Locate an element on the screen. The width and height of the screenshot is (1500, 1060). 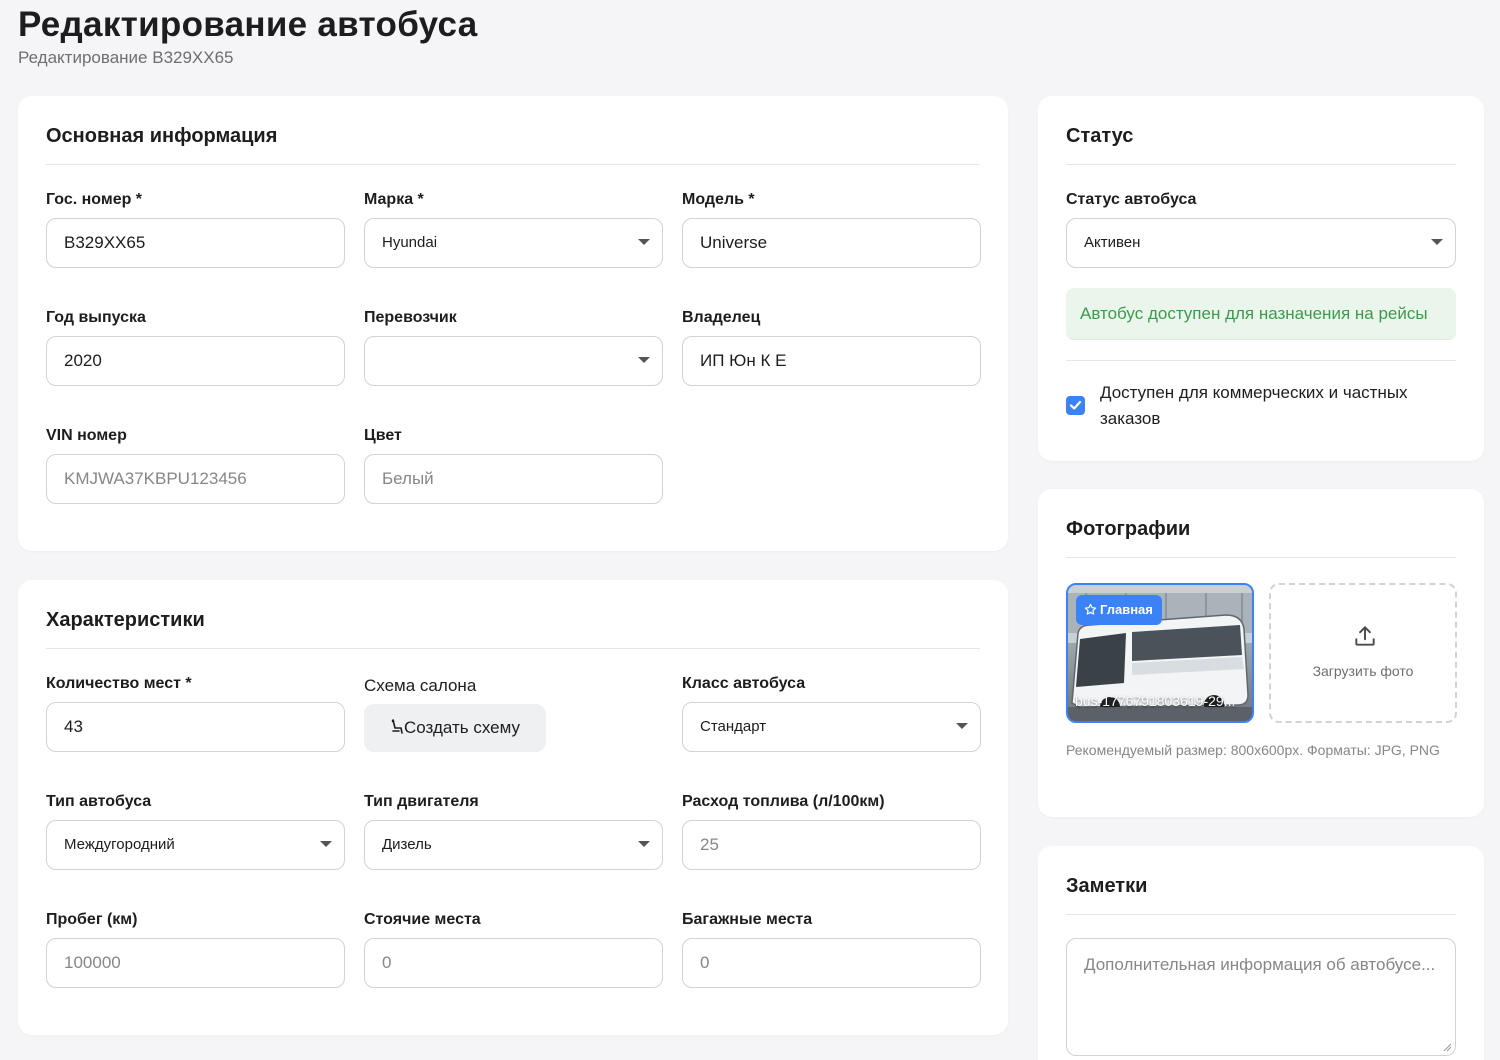
brand-select: Hyundai is located at coordinates (513, 243).